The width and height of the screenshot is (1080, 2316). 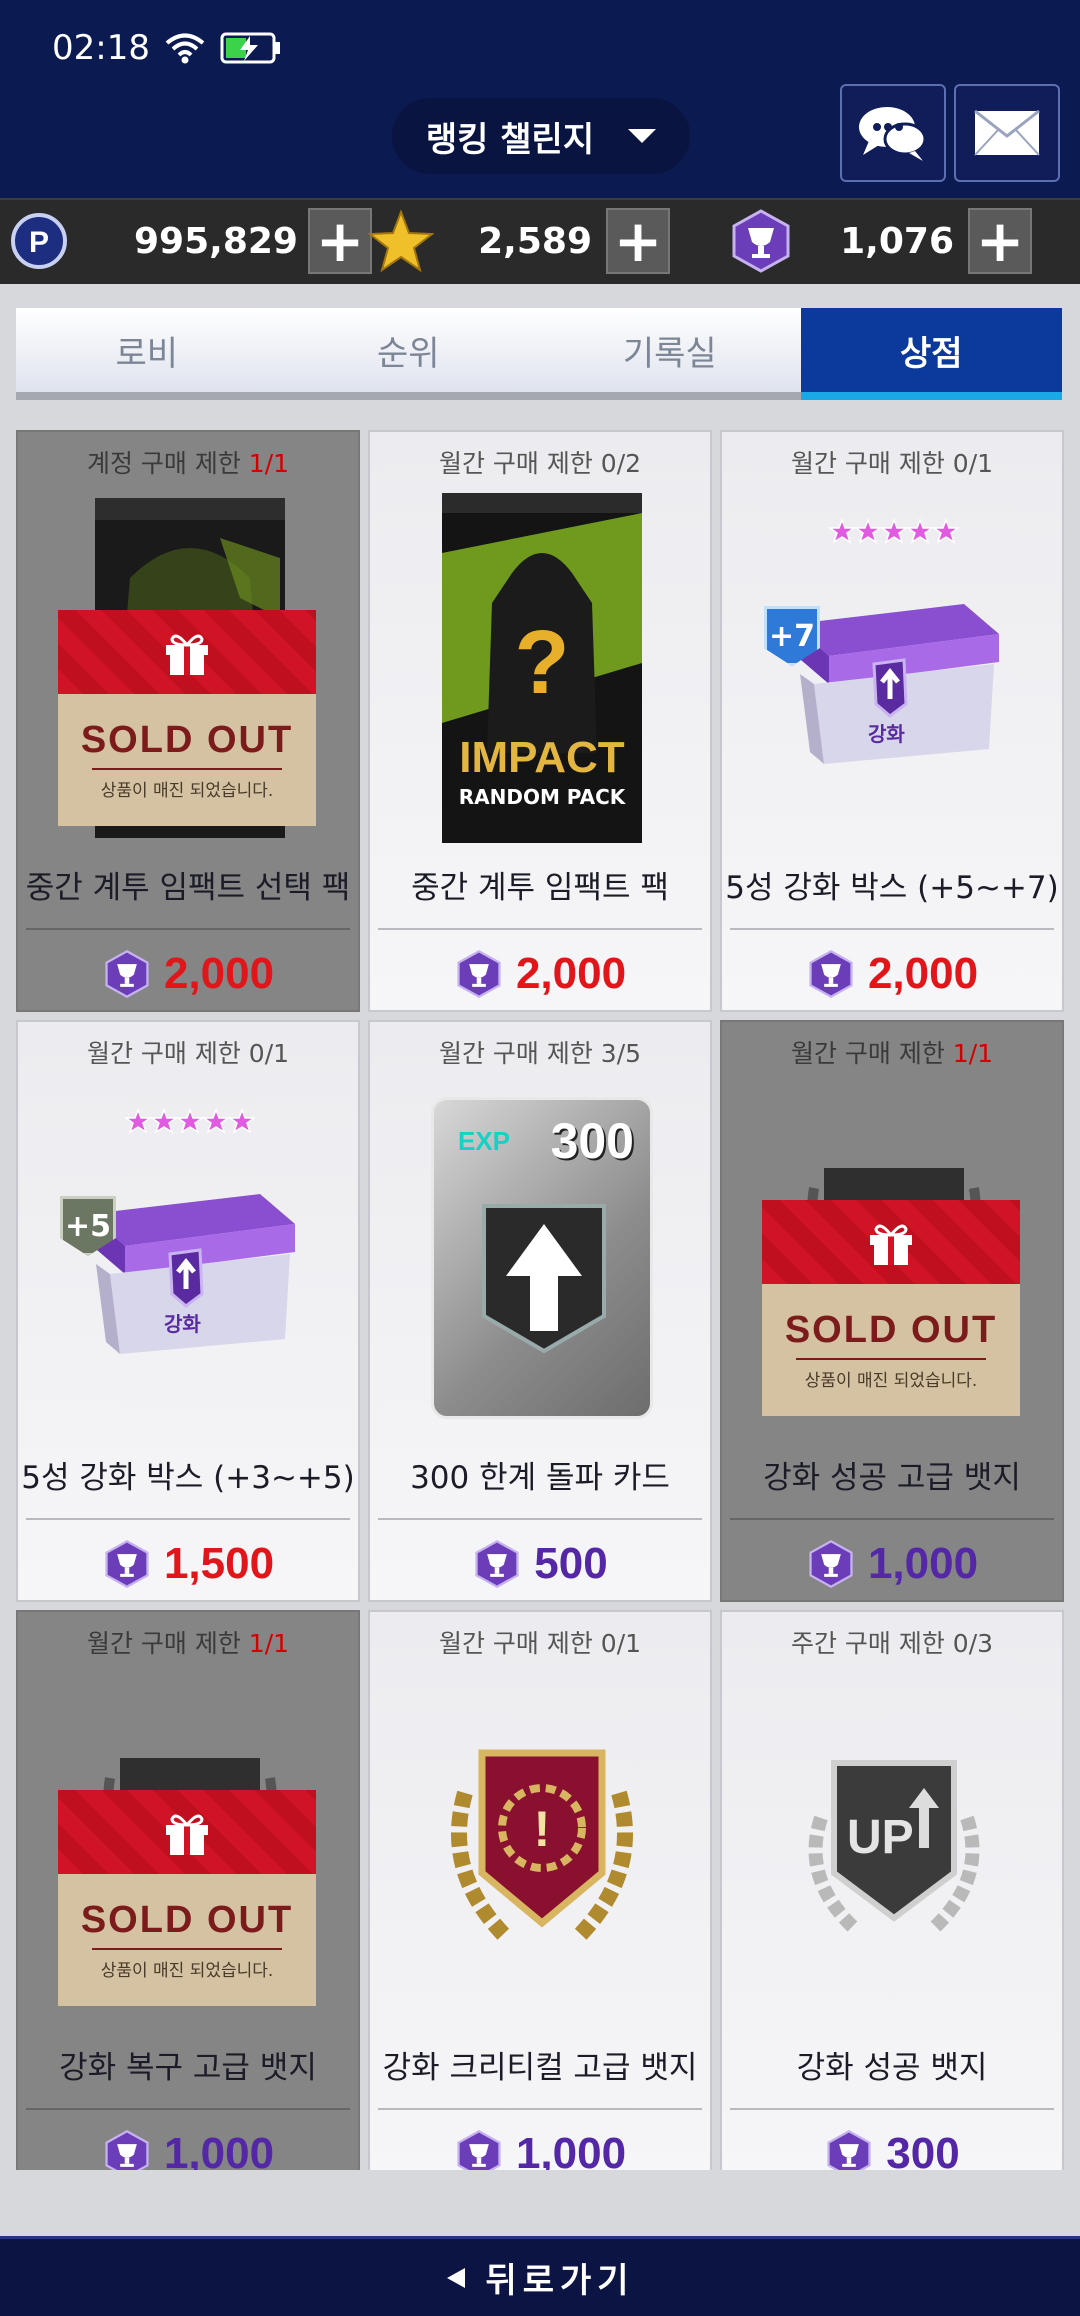 What do you see at coordinates (456, 2277) in the screenshot?
I see `chevron-left-icon` at bounding box center [456, 2277].